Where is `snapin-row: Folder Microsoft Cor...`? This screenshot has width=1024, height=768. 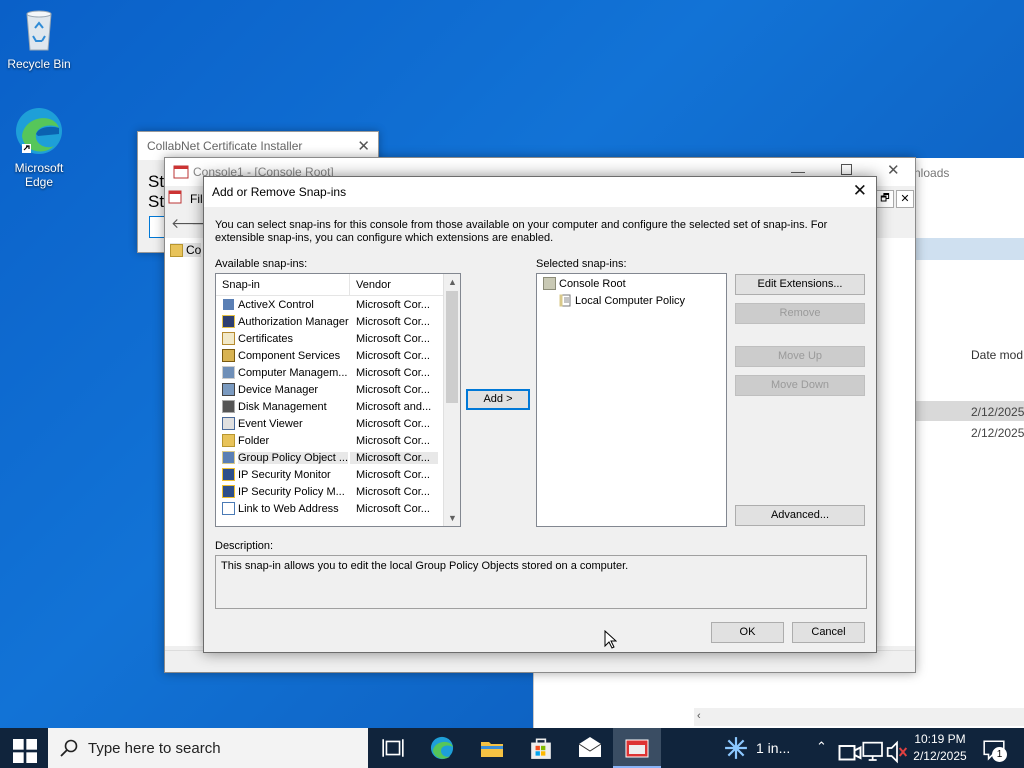 snapin-row: Folder Microsoft Cor... is located at coordinates (338, 440).